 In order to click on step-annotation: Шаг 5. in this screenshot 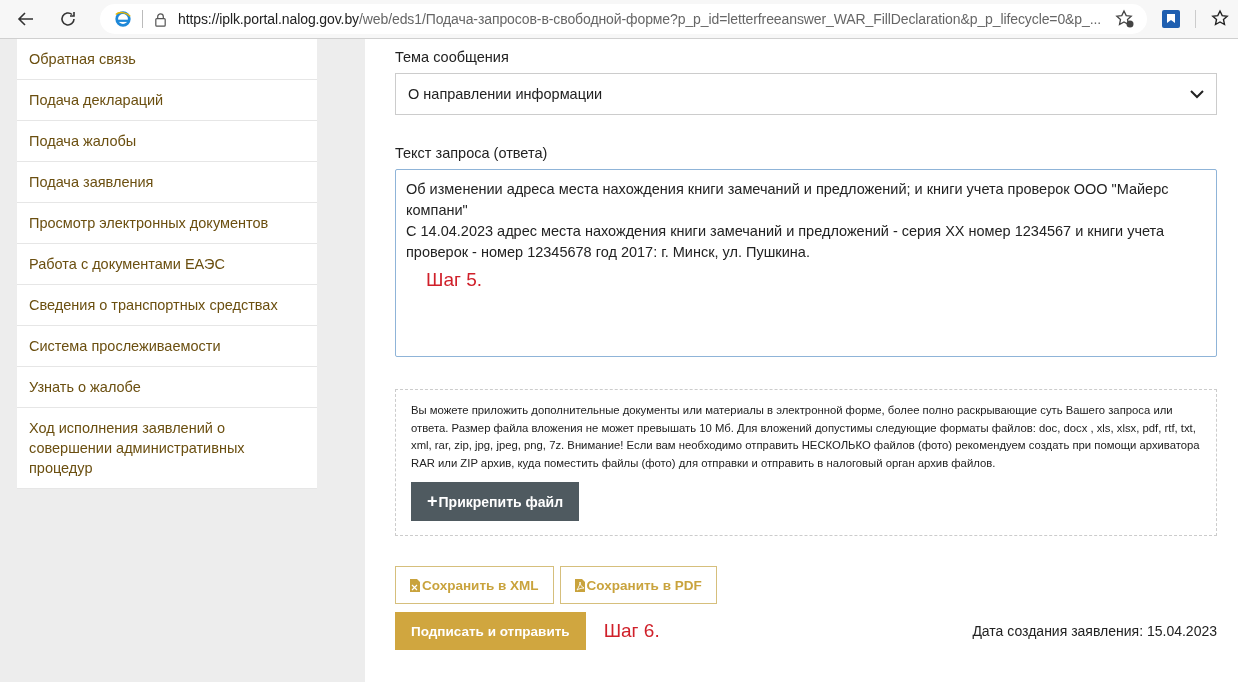, I will do `click(454, 280)`.